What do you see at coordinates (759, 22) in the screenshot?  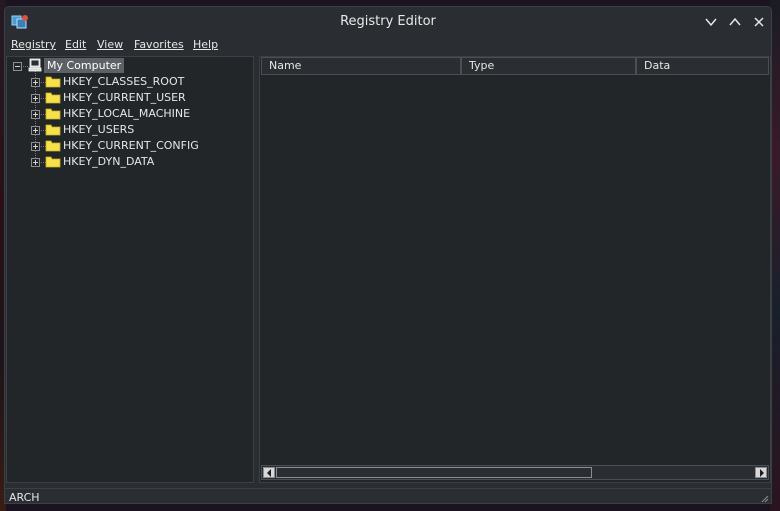 I see `close-icon` at bounding box center [759, 22].